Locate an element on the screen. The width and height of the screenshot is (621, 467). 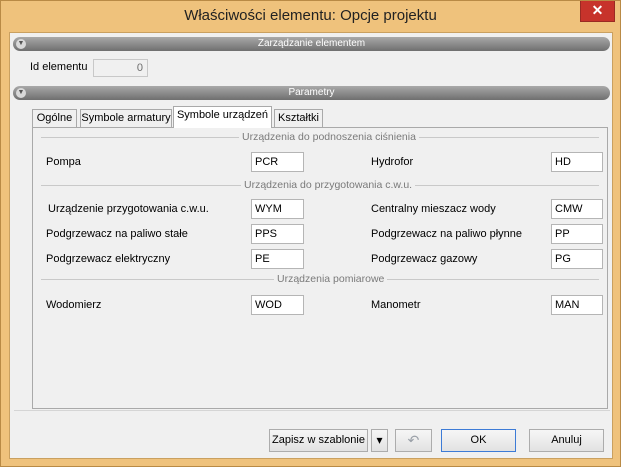
section-title-parameters: Parametry is located at coordinates (311, 92).